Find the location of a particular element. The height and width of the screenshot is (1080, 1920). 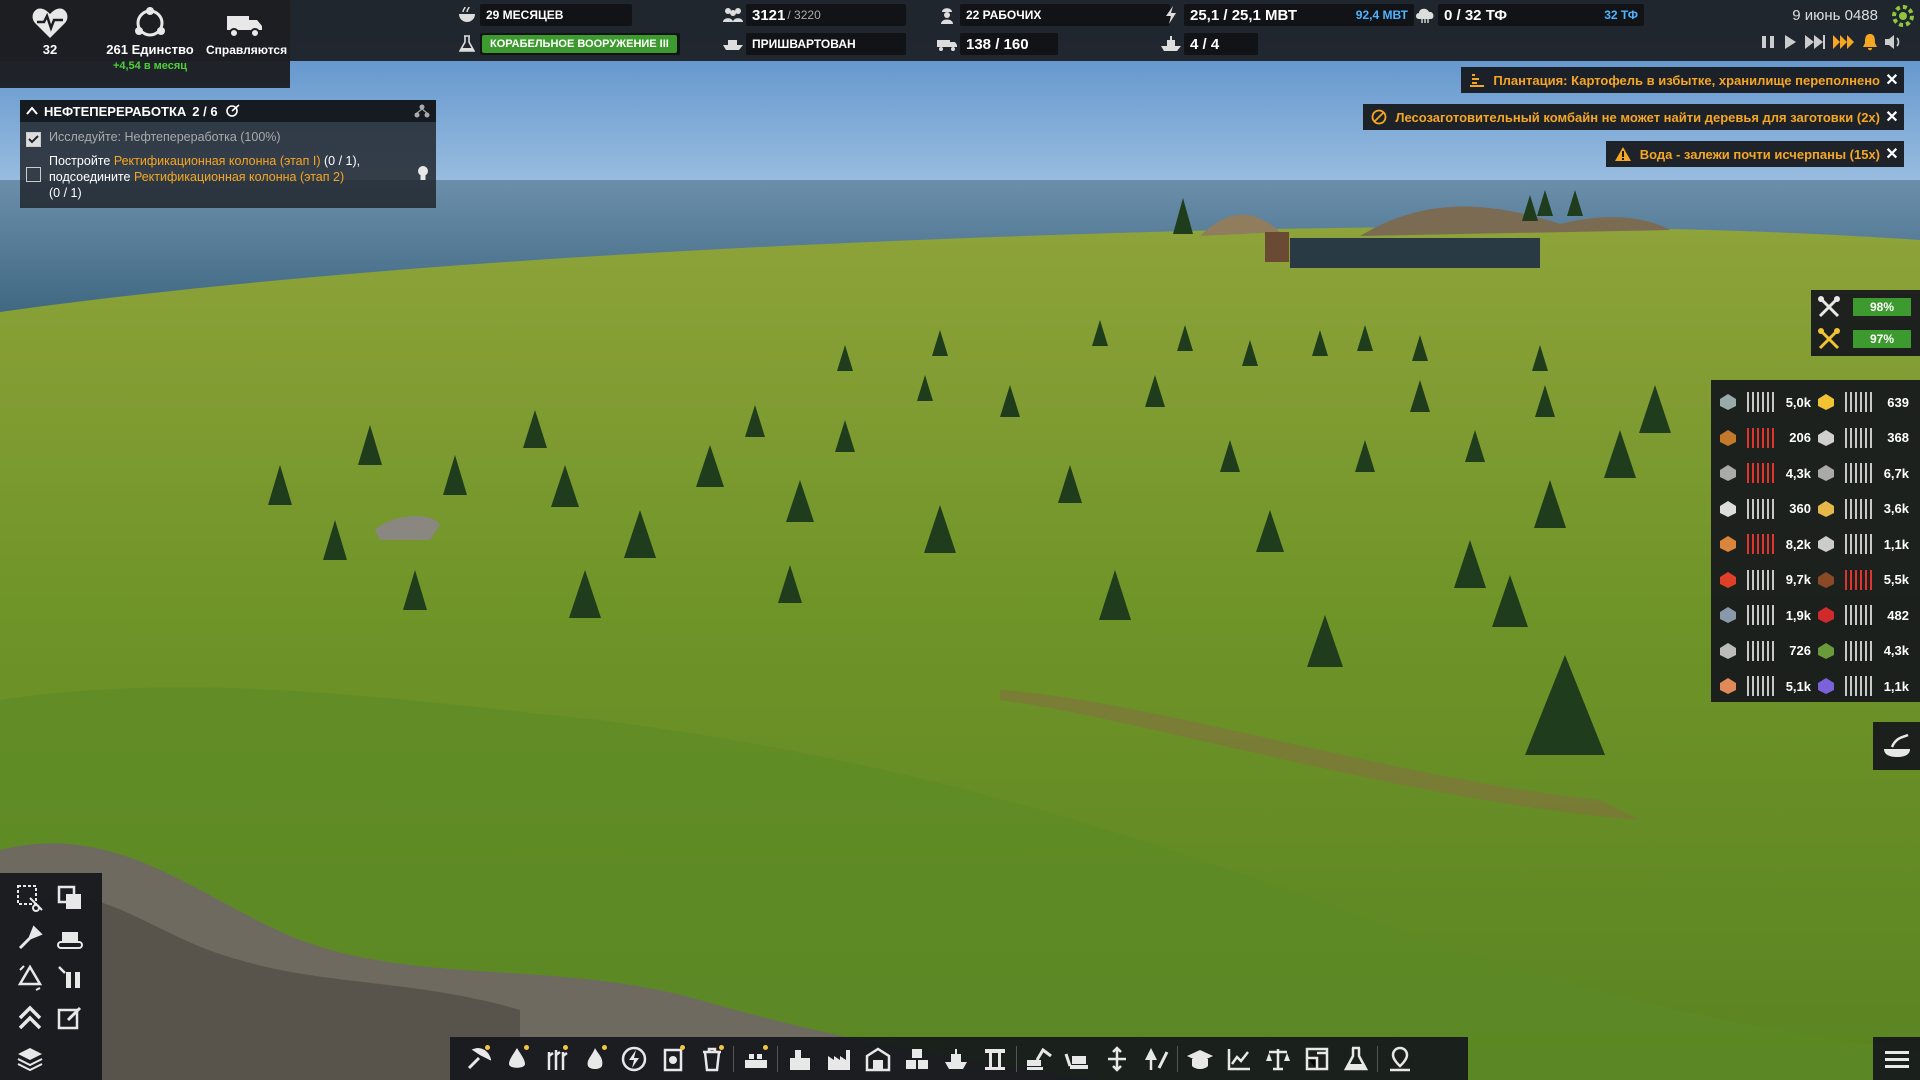

shipyard-icon is located at coordinates (955, 1058).